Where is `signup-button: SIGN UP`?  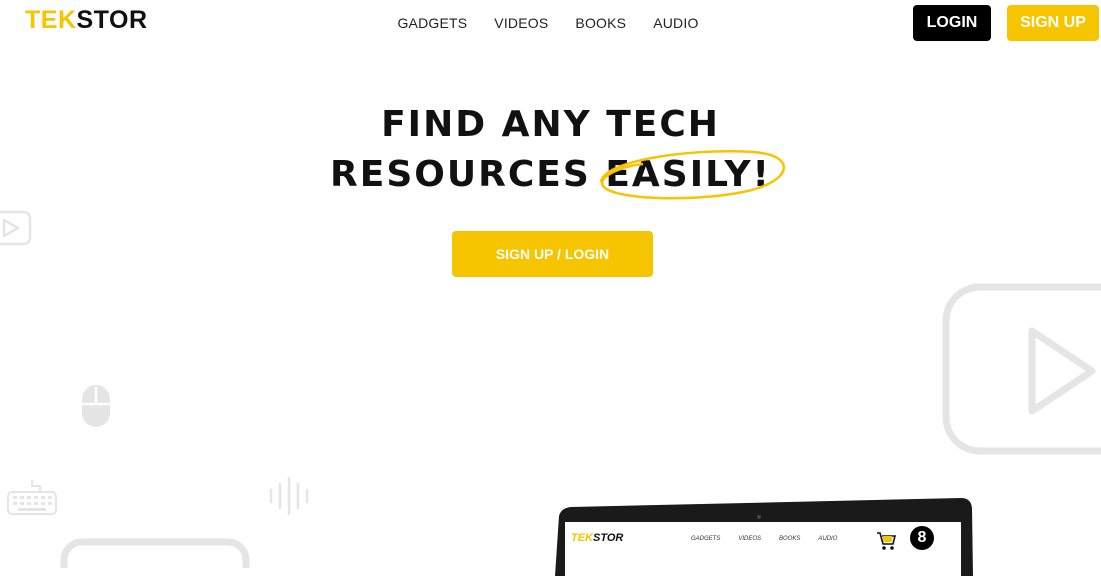
signup-button: SIGN UP is located at coordinates (1053, 23).